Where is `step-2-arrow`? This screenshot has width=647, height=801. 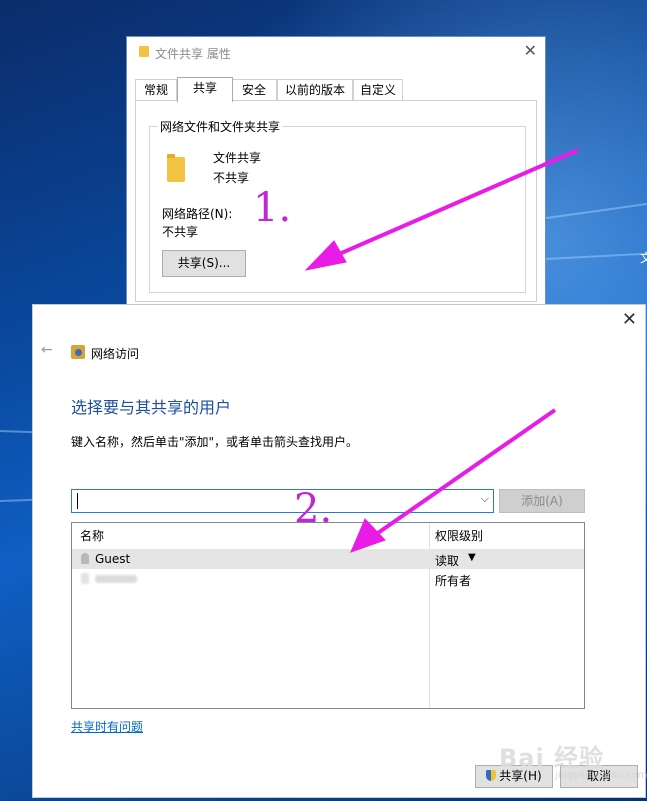
step-2-arrow is located at coordinates (453, 480).